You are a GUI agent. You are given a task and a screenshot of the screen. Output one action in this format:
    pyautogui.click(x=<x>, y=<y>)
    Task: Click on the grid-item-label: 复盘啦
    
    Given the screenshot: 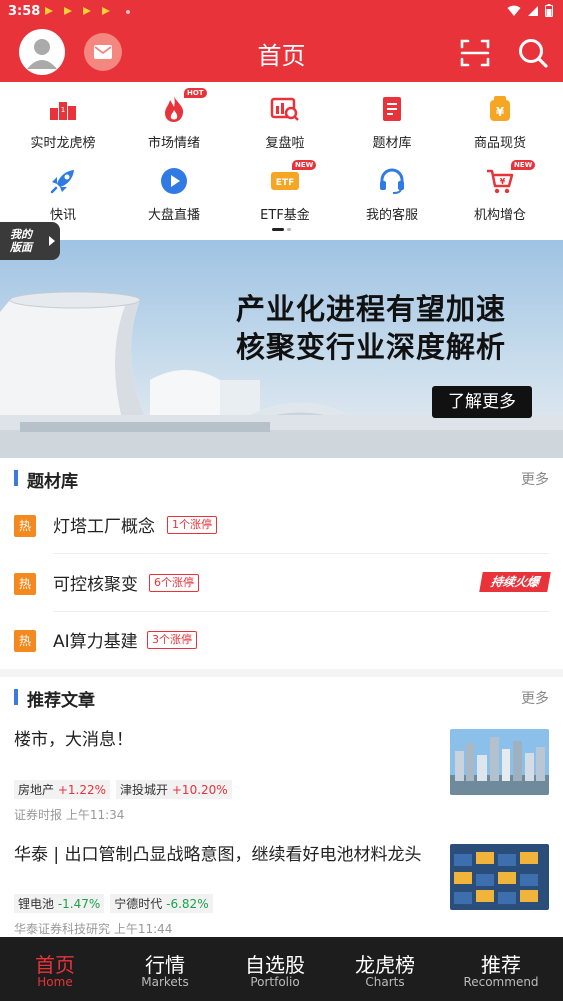 What is the action you would take?
    pyautogui.click(x=285, y=143)
    